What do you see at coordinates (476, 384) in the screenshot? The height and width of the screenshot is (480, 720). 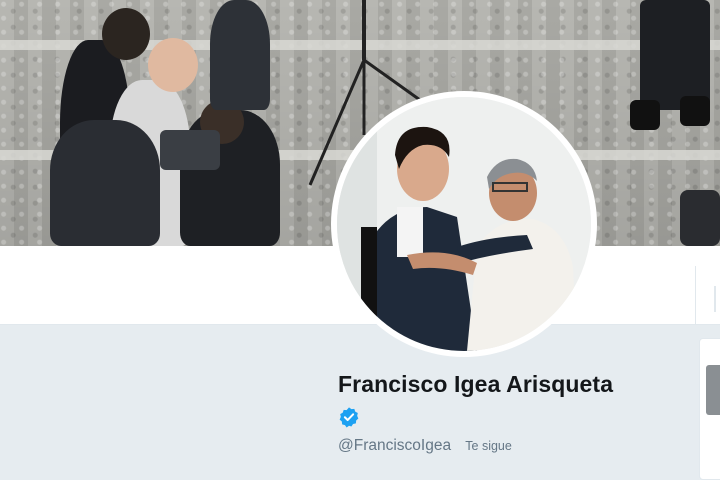 I see `profile-display-name: Francisco Igea Arisqueta` at bounding box center [476, 384].